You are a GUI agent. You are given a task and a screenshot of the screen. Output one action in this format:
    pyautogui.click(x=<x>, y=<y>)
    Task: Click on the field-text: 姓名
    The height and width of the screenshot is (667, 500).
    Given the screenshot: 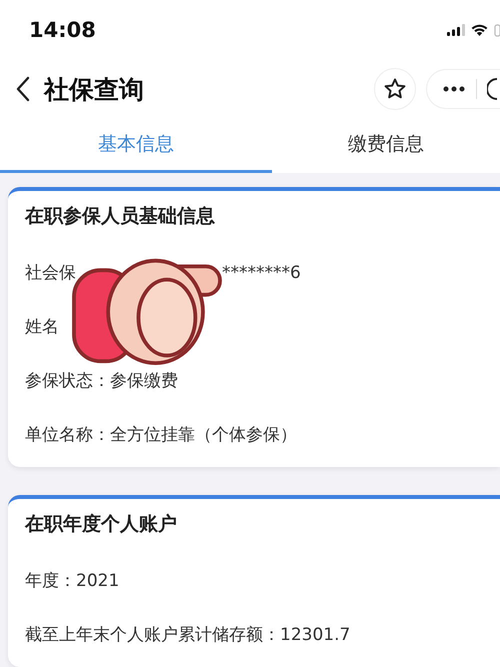 What is the action you would take?
    pyautogui.click(x=42, y=327)
    